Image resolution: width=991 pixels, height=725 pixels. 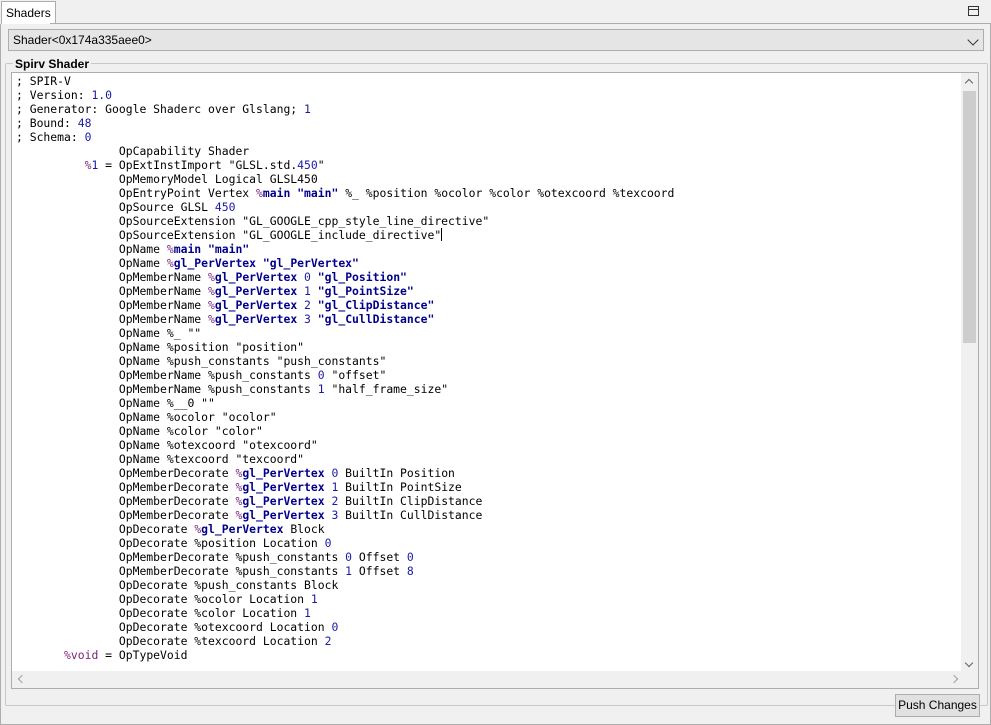 What do you see at coordinates (969, 217) in the screenshot?
I see `vertical-scroll-thumb` at bounding box center [969, 217].